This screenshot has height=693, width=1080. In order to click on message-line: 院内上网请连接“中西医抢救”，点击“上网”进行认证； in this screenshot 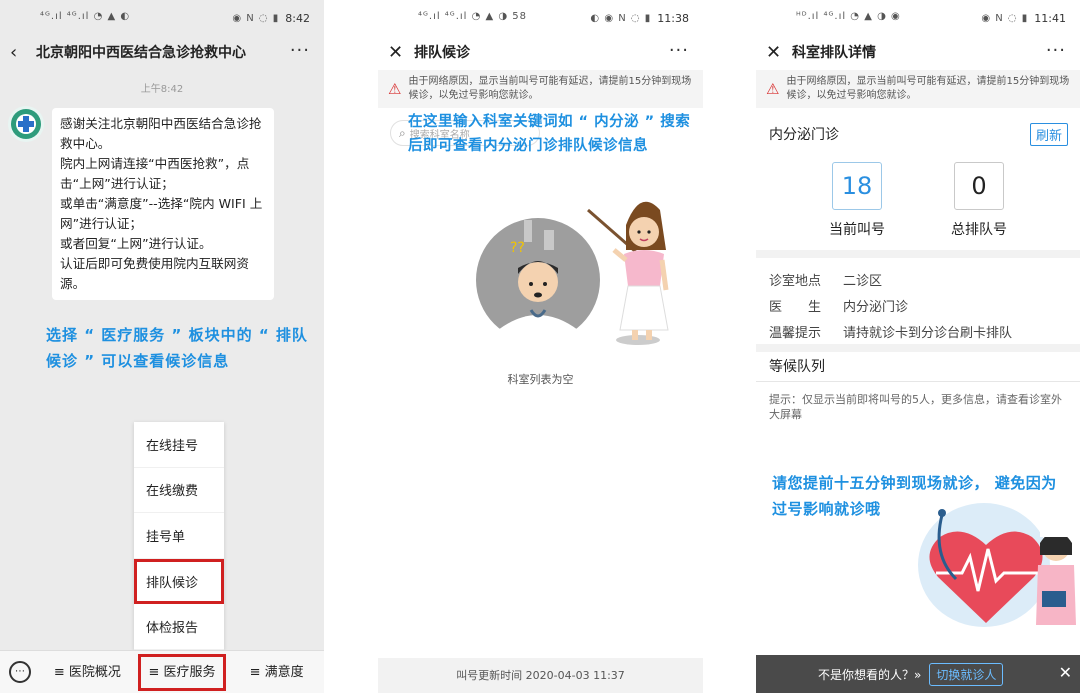, I will do `click(155, 173)`.